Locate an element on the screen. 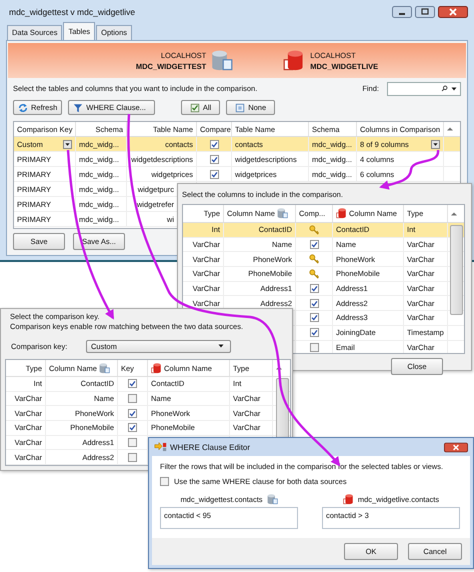  filter-arrow-icon is located at coordinates (160, 447).